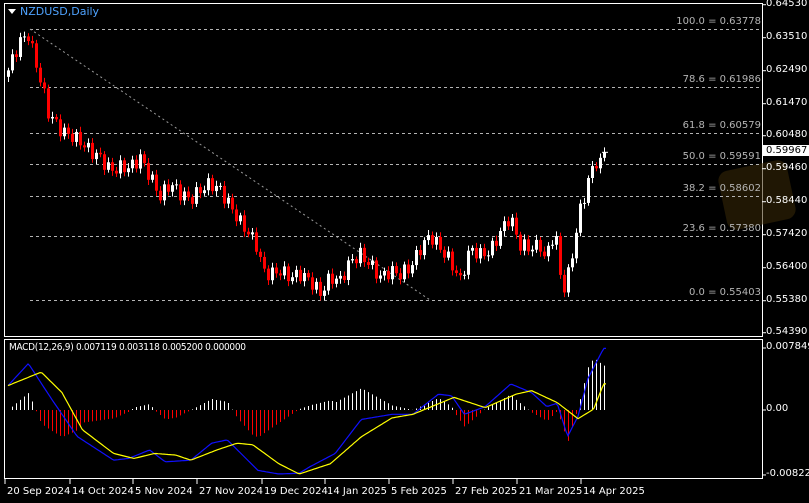  Describe the element at coordinates (787, 299) in the screenshot. I see `price-axis-label: 0.55380` at that location.